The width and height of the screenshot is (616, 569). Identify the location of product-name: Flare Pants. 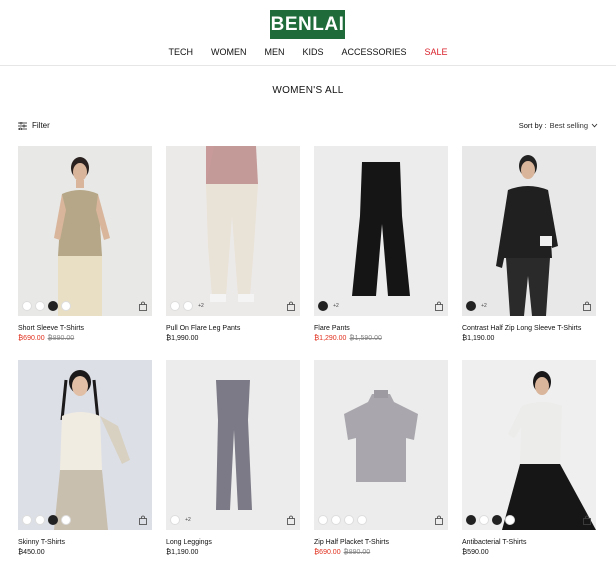
(381, 328).